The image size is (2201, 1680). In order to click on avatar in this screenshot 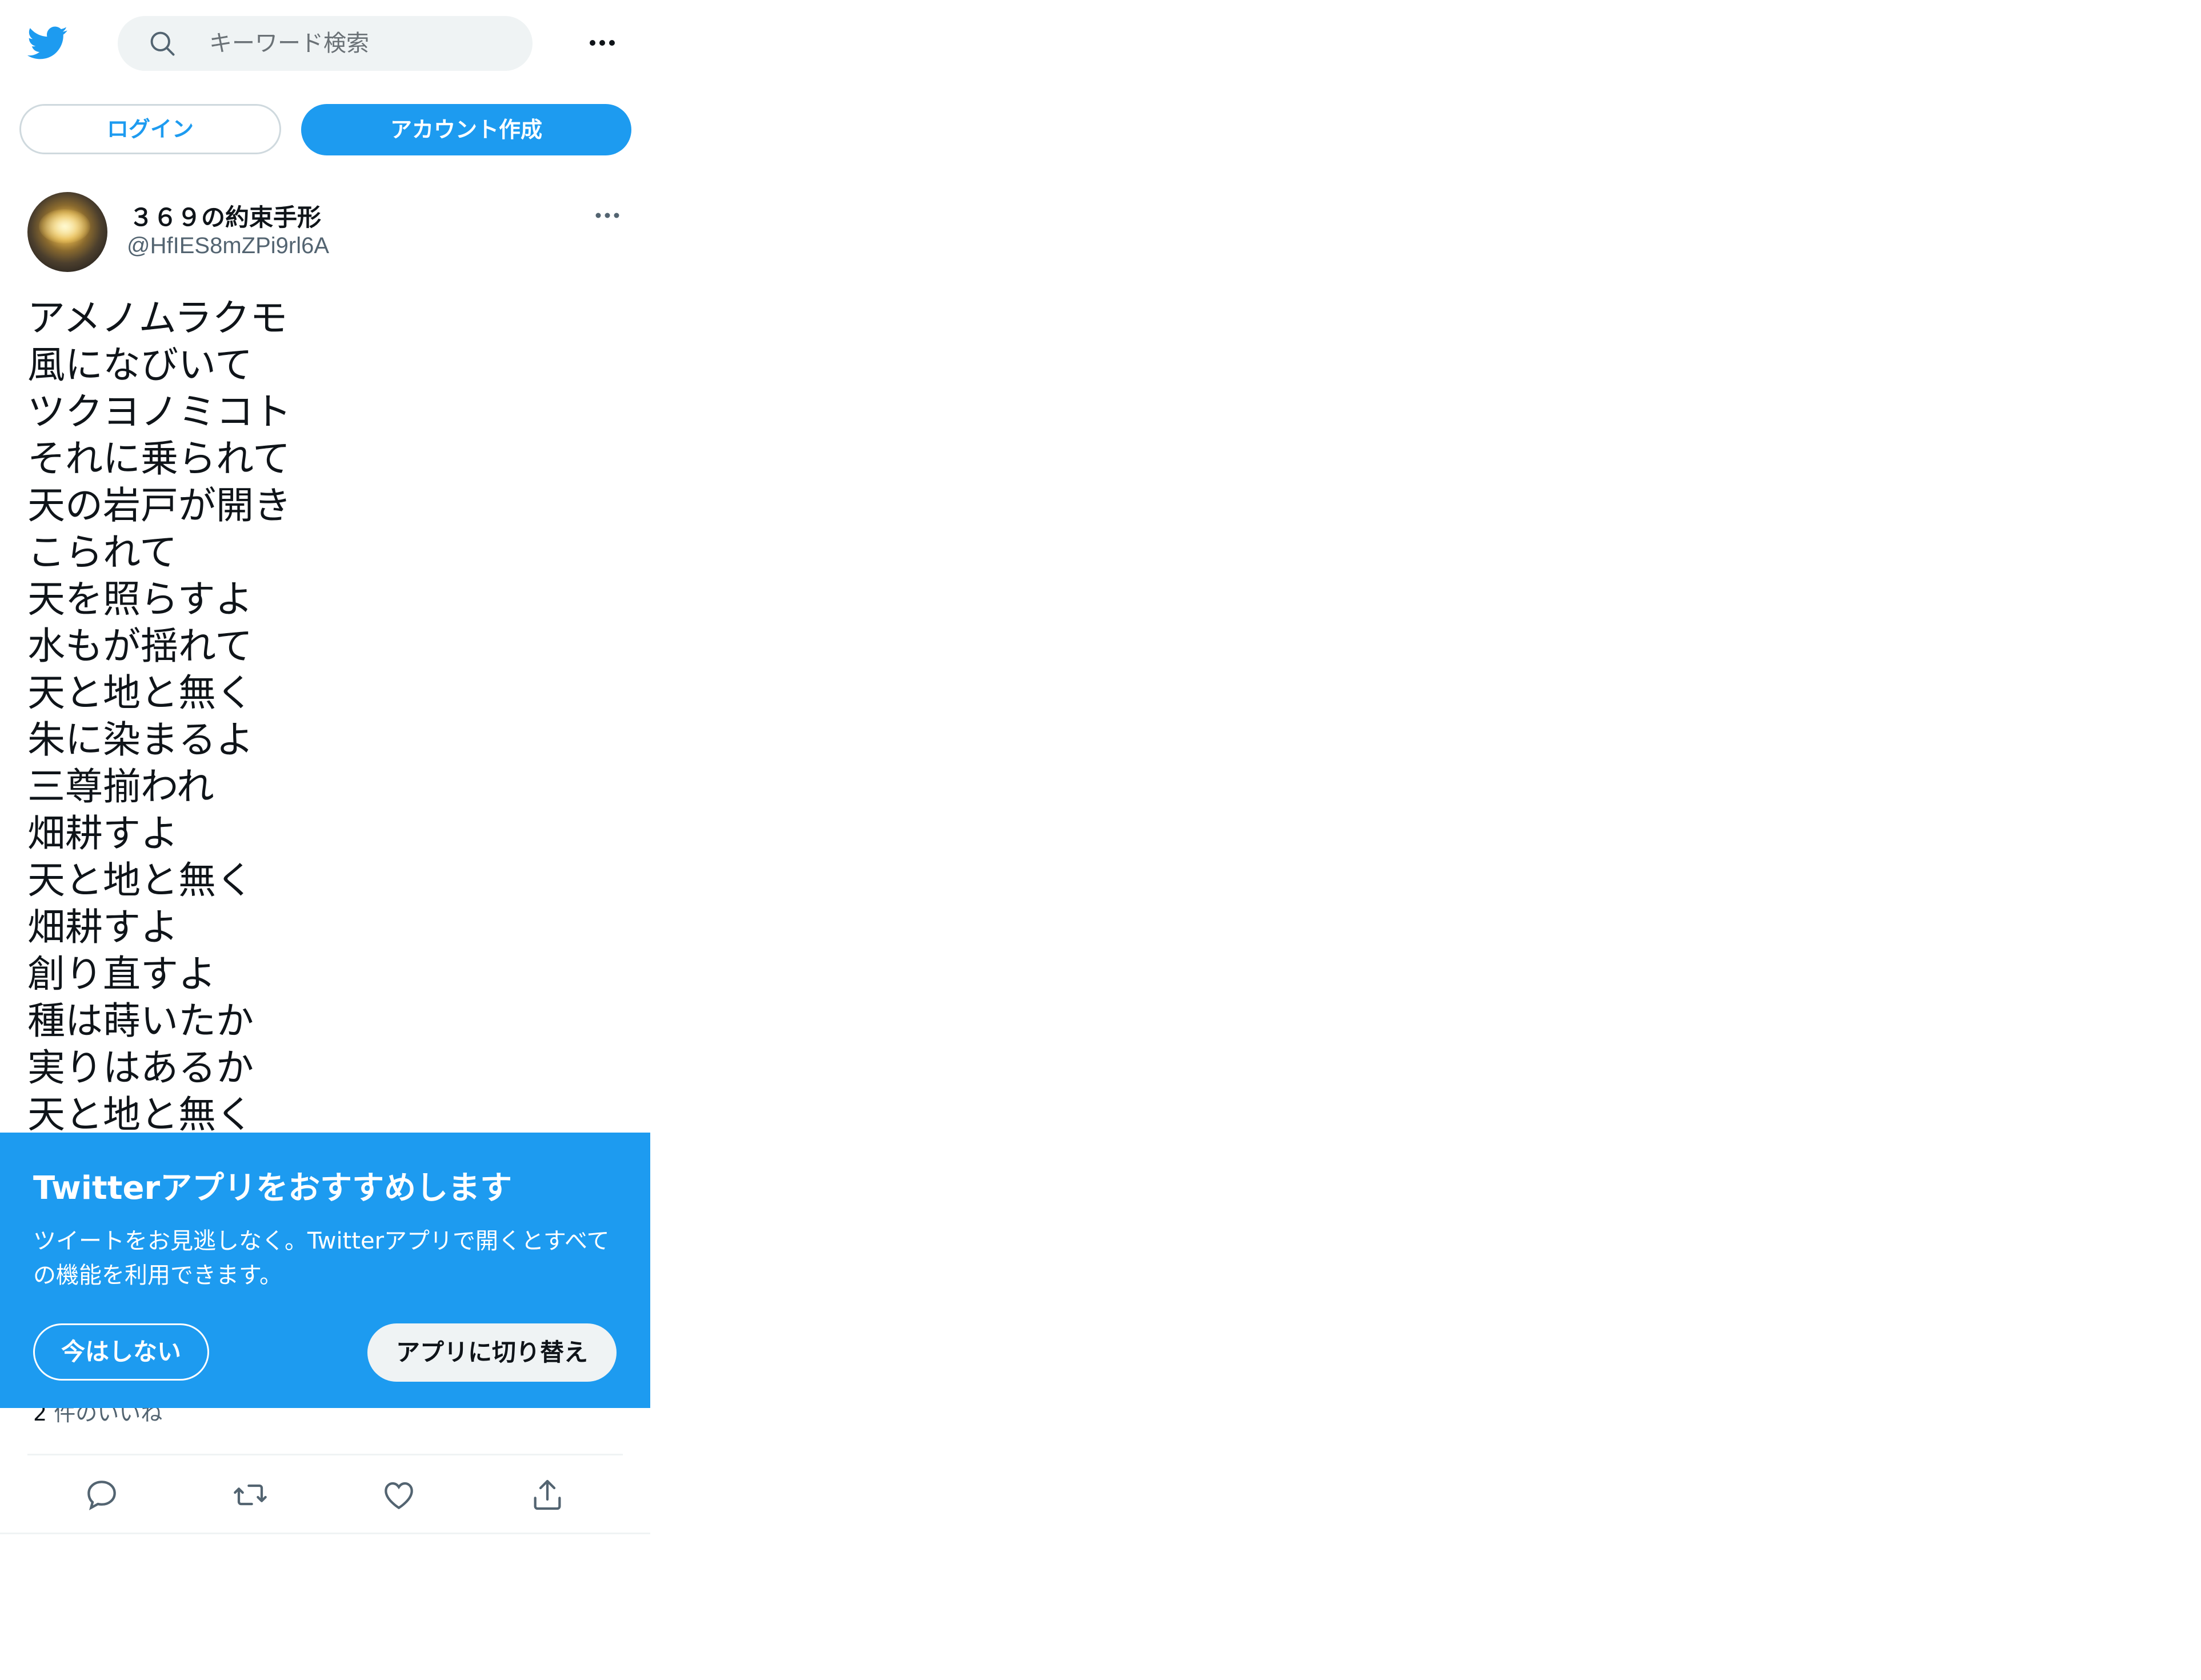, I will do `click(67, 232)`.